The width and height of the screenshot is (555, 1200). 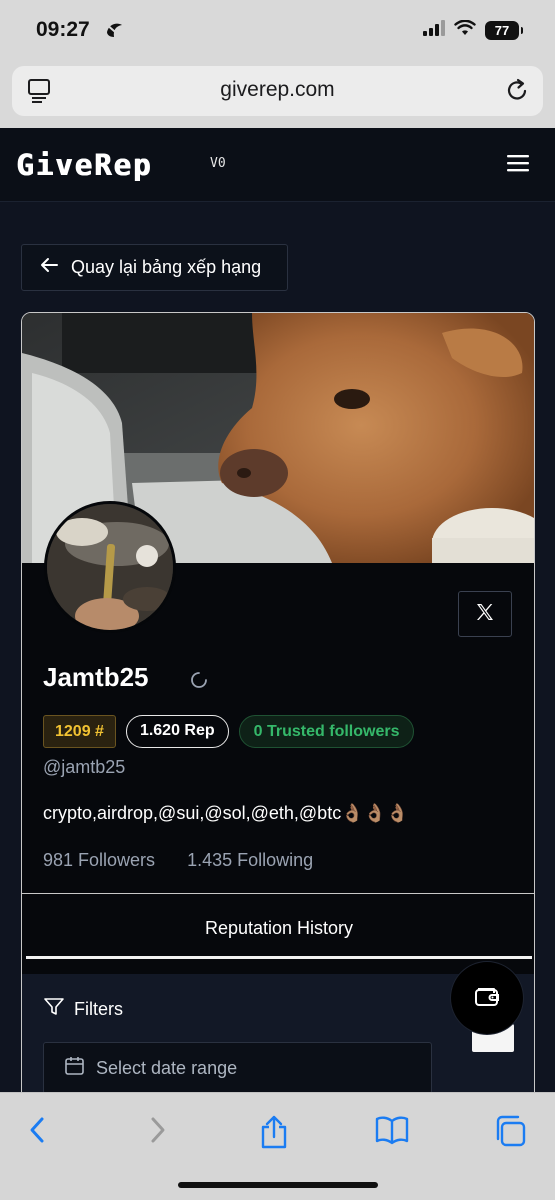 What do you see at coordinates (114, 32) in the screenshot?
I see `focus-moon-icon` at bounding box center [114, 32].